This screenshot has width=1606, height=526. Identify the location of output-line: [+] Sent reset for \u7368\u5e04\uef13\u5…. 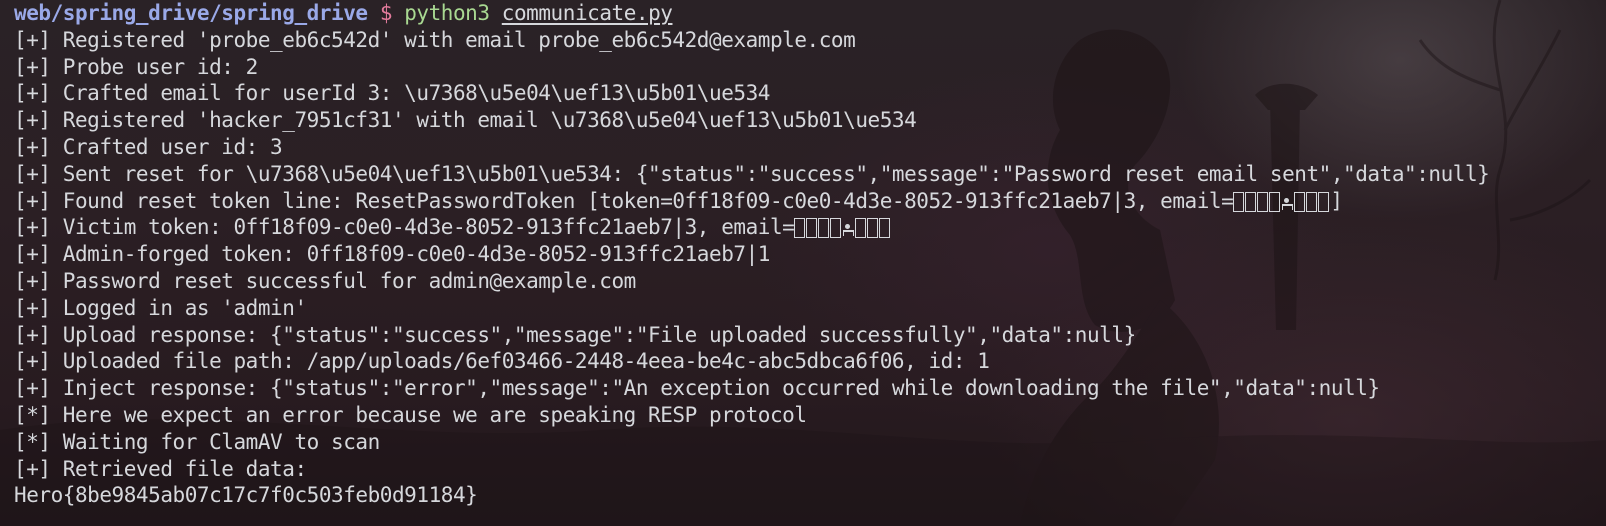
(752, 173).